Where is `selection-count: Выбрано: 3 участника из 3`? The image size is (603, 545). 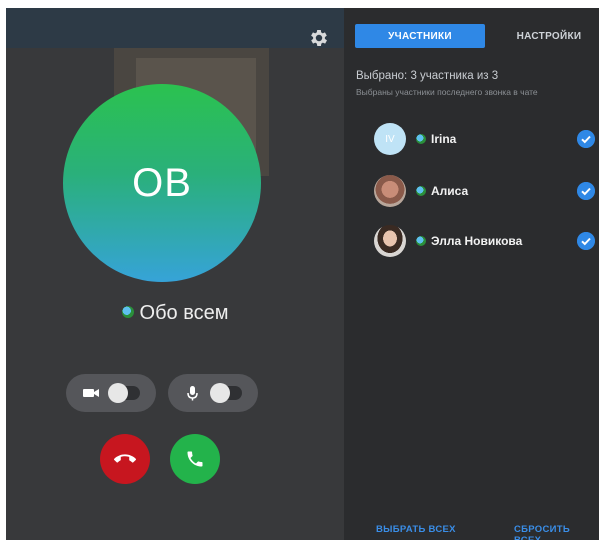 selection-count: Выбрано: 3 участника из 3 is located at coordinates (427, 76).